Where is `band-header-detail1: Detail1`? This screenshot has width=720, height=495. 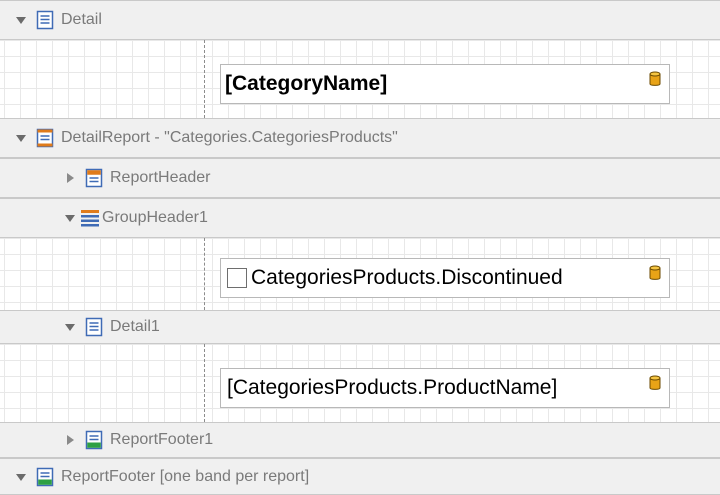 band-header-detail1: Detail1 is located at coordinates (360, 327).